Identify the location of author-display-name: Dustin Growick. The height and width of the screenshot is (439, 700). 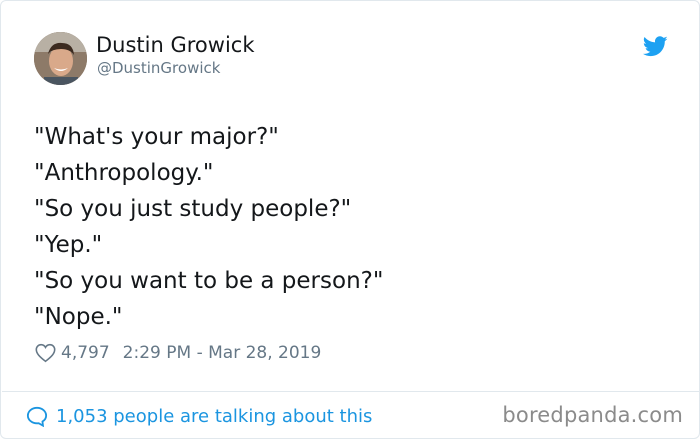
(175, 45).